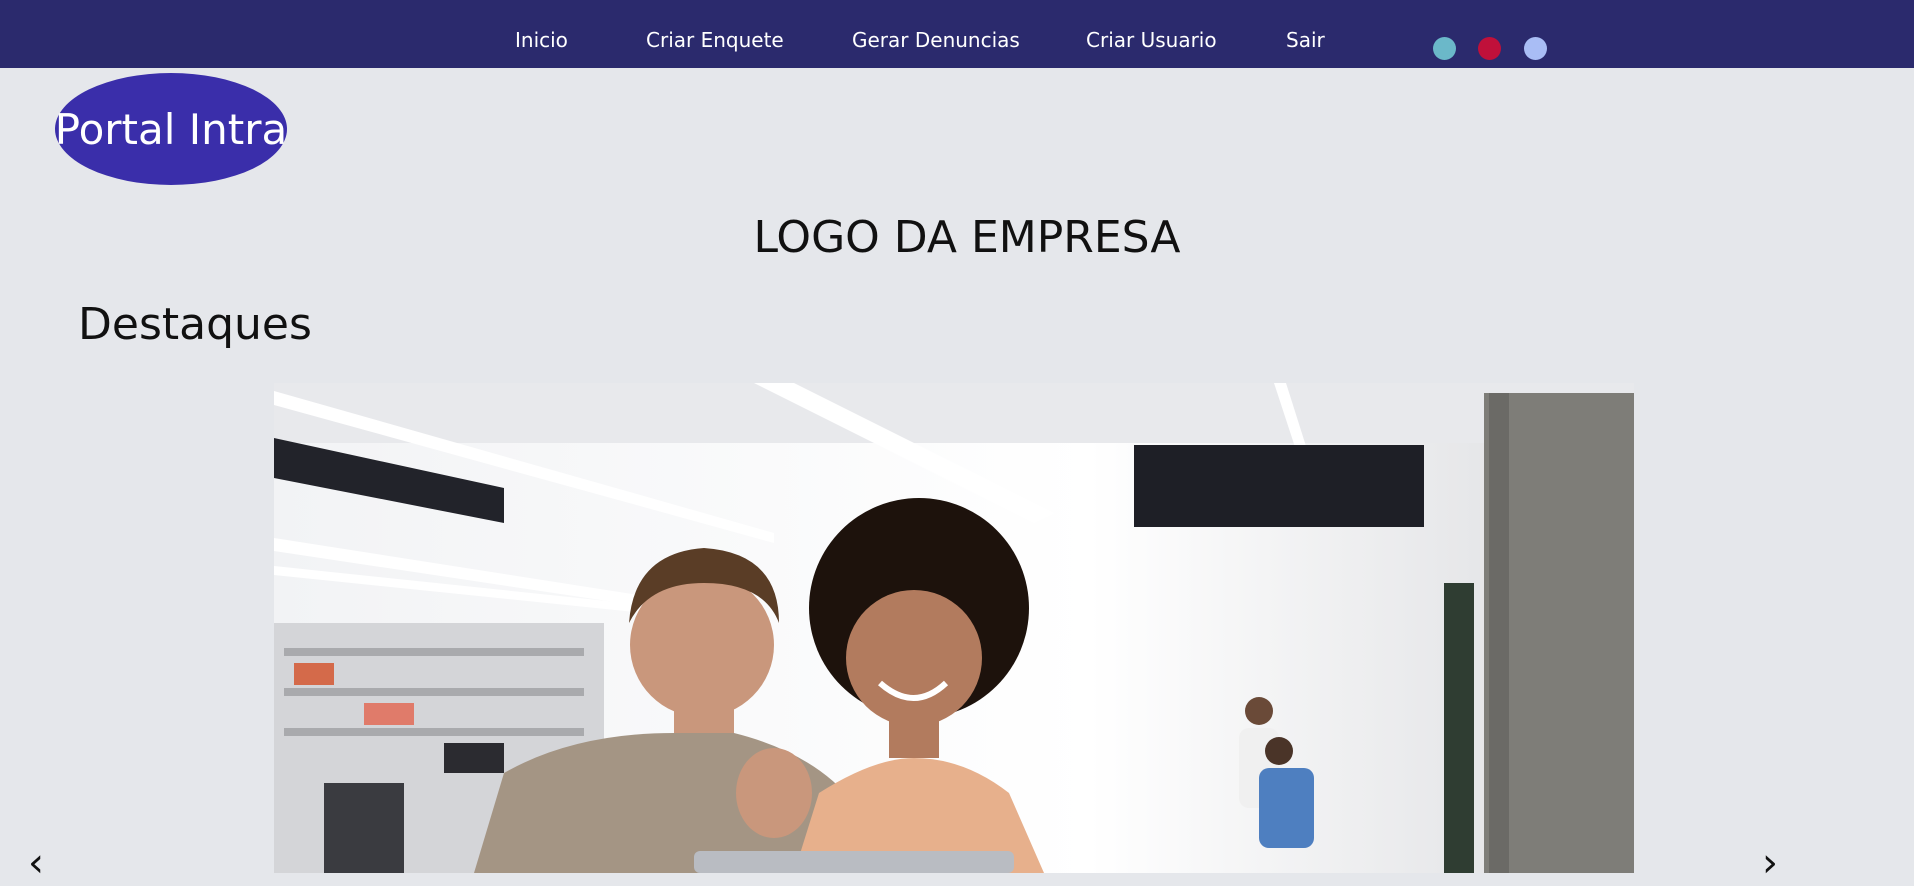  Describe the element at coordinates (195, 324) in the screenshot. I see `highlights-title: Destaques` at that location.